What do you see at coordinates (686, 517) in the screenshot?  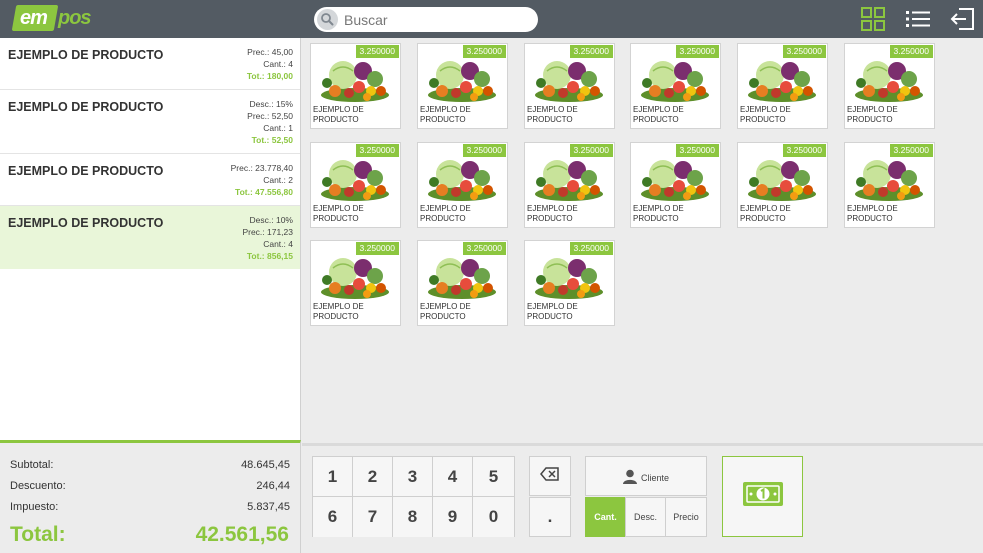 I see `mode-price-button: Precio` at bounding box center [686, 517].